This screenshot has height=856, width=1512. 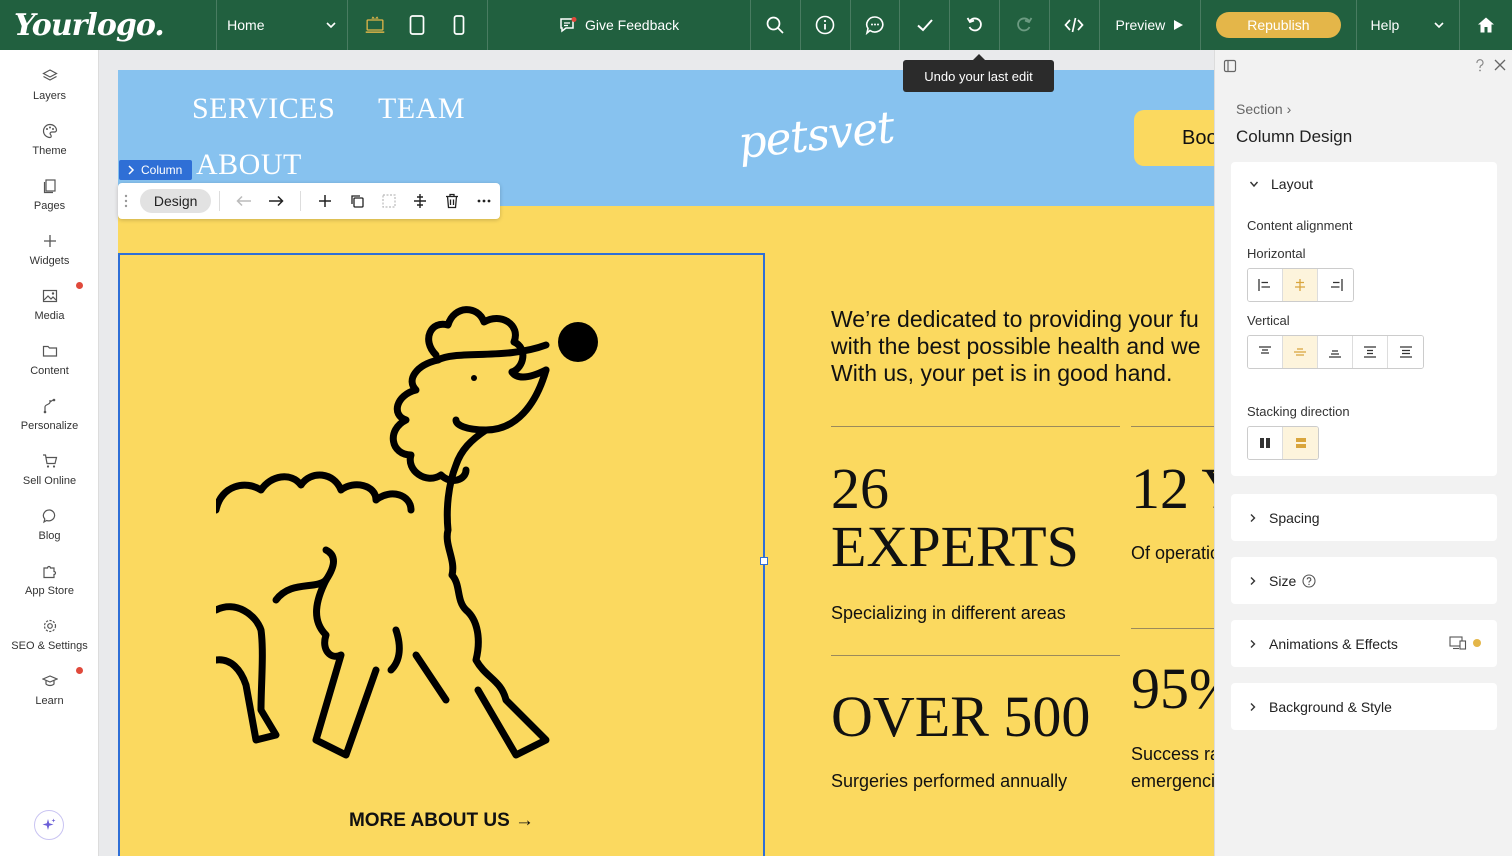 I want to click on device-switcher, so click(x=418, y=25).